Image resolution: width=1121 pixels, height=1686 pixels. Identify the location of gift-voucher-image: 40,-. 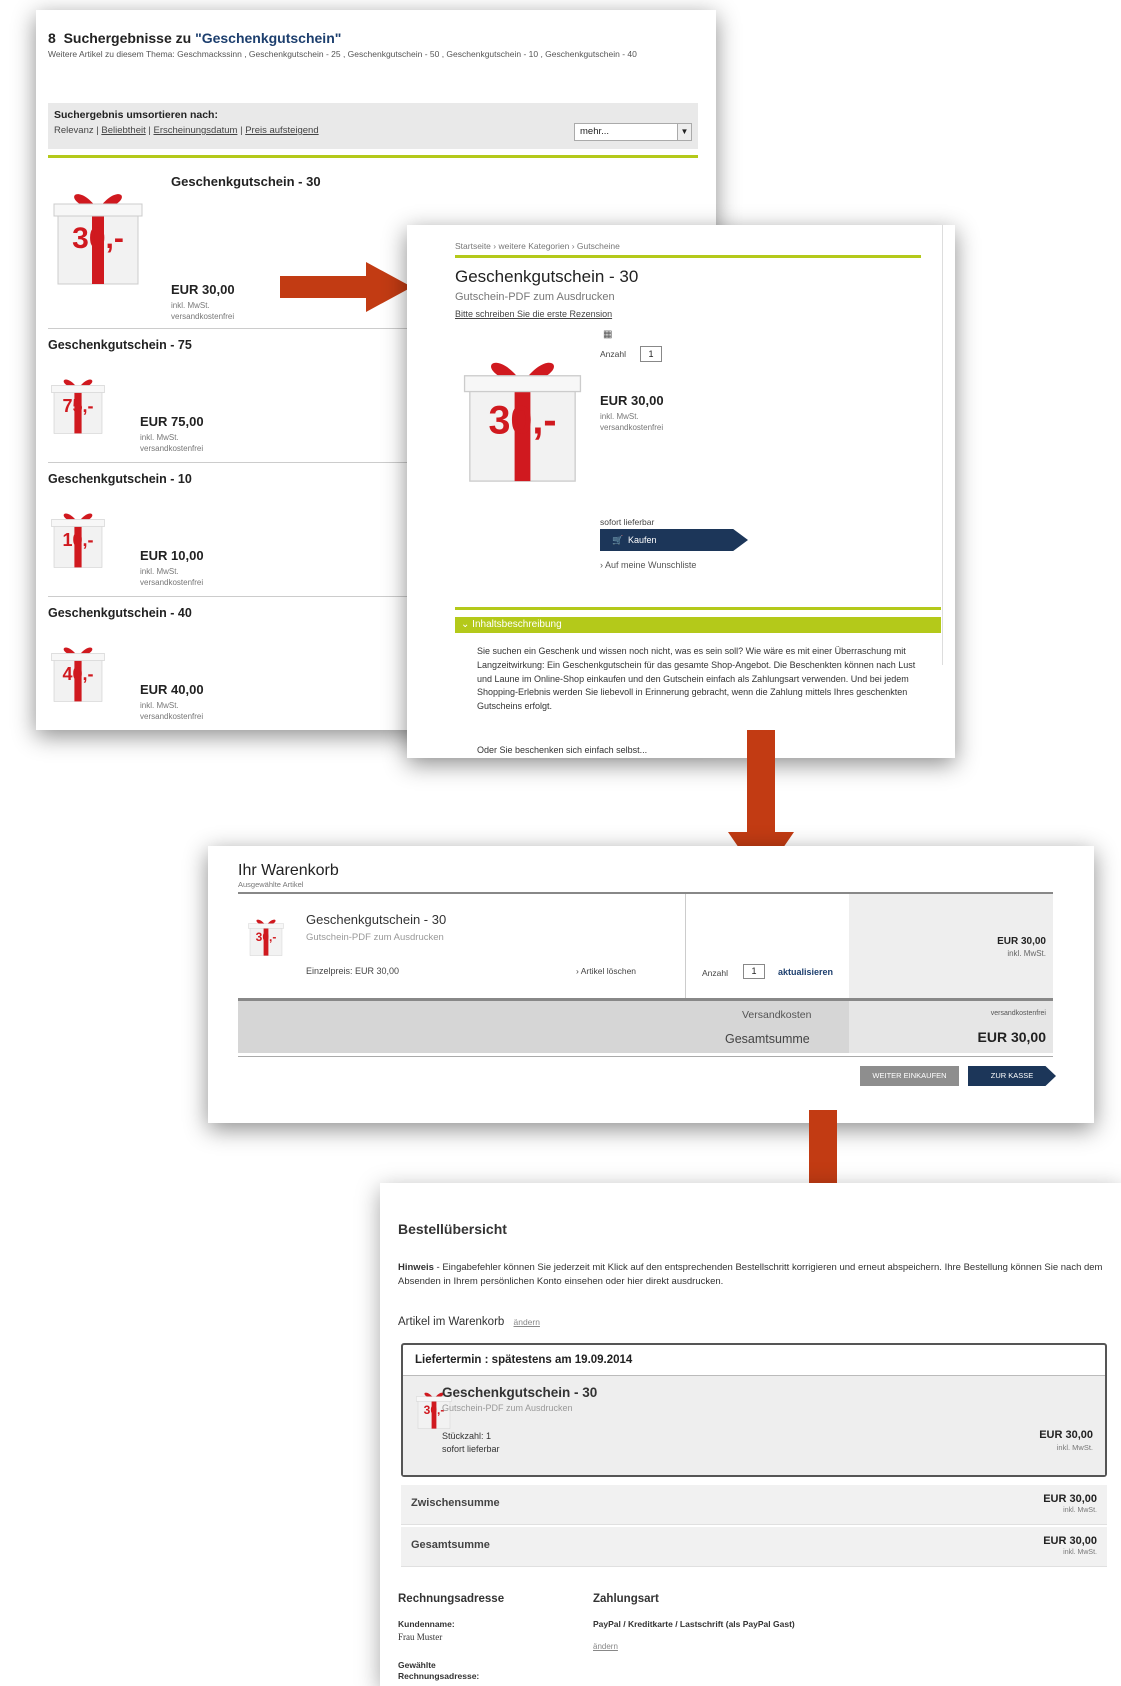
(78, 669).